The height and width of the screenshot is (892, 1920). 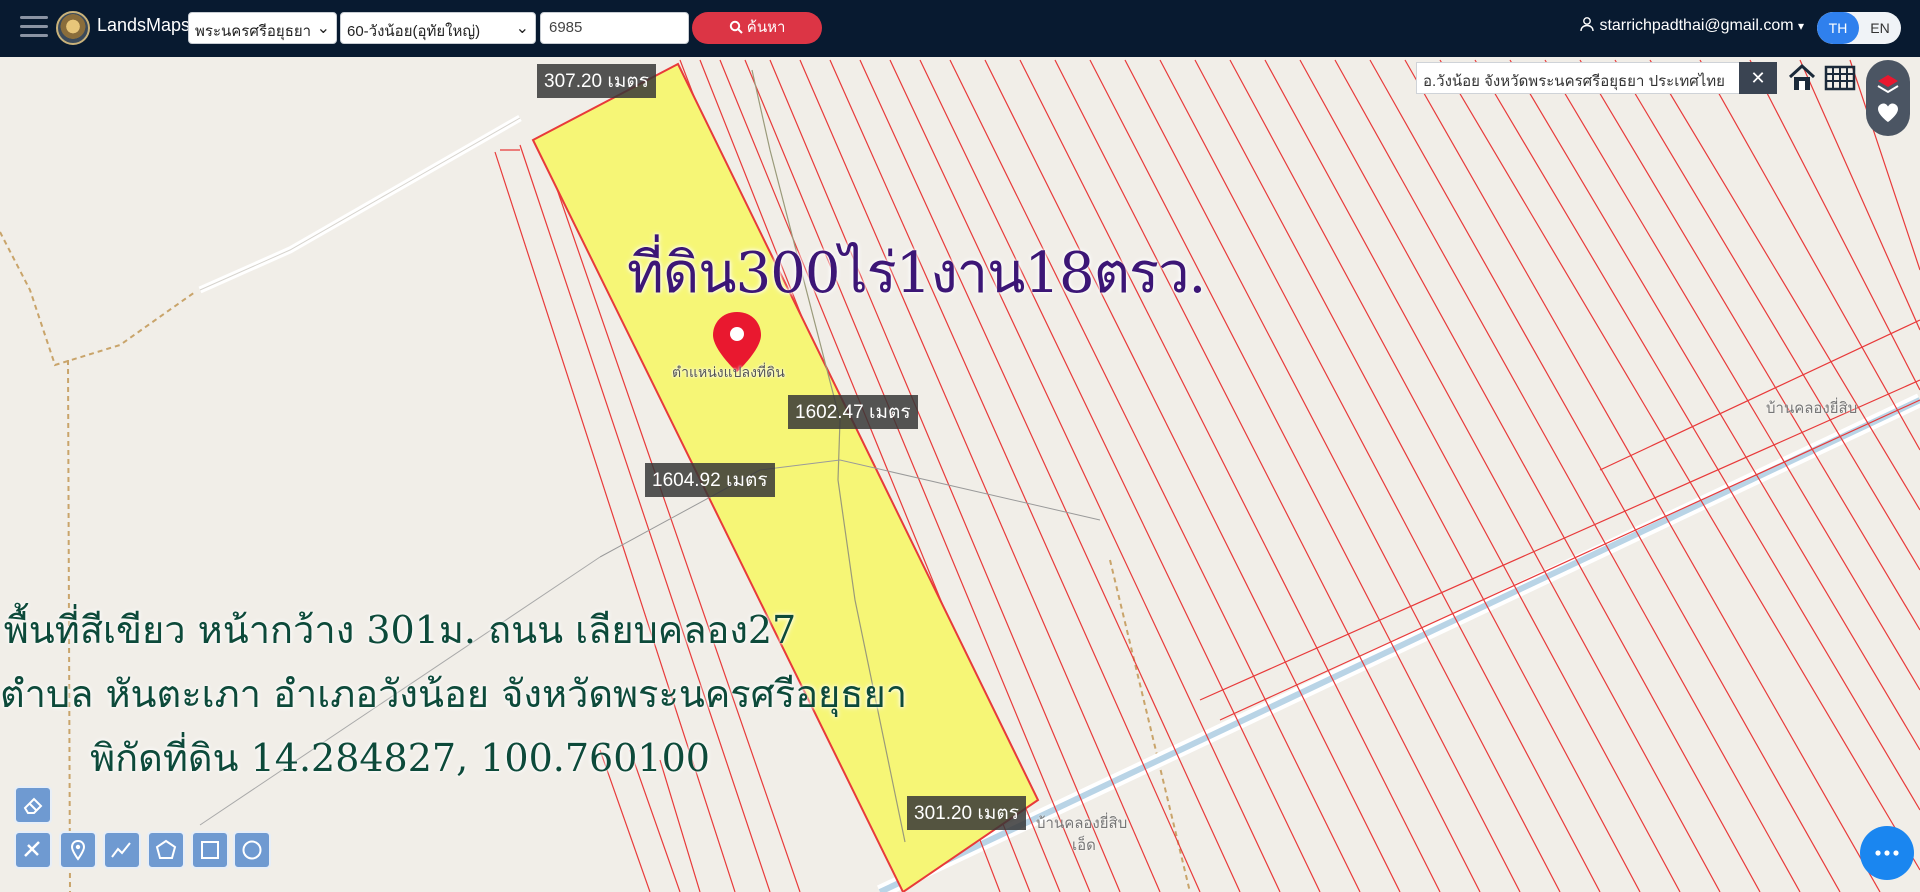 I want to click on layers-icon, so click(x=1888, y=84).